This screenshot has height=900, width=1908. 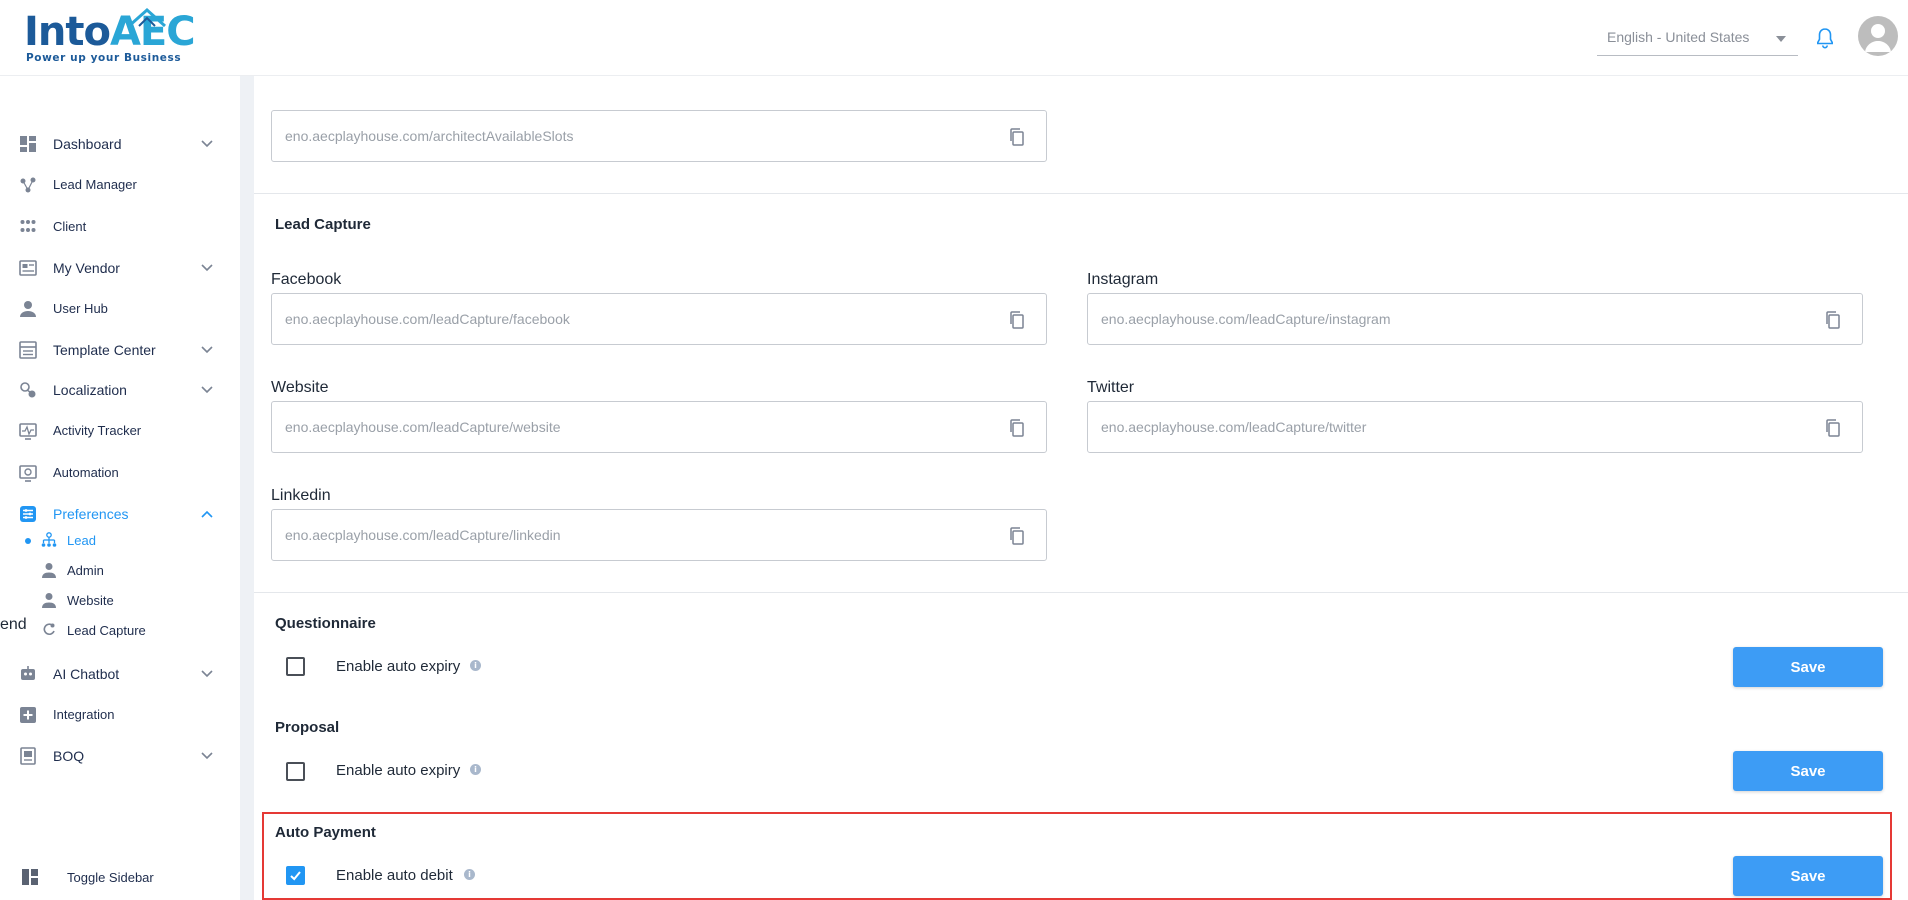 I want to click on questionnaire-auto-expiry-checkbox, so click(x=295, y=666).